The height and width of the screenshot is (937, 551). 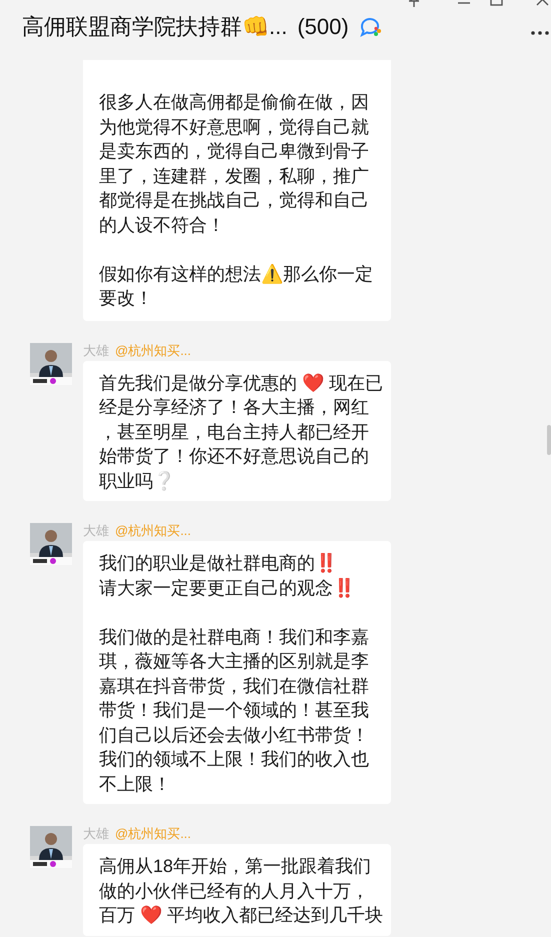 I want to click on member-count: (500), so click(x=323, y=27).